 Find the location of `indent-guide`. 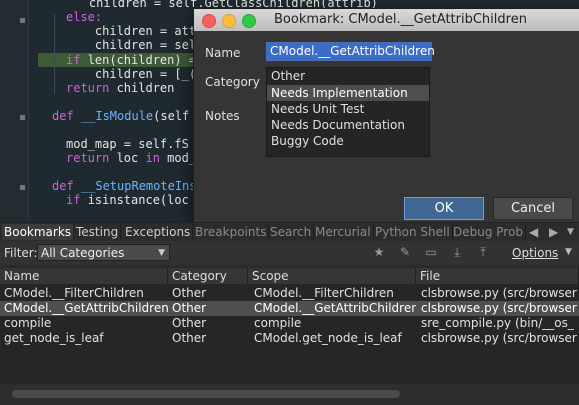

indent-guide is located at coordinates (54, 54).